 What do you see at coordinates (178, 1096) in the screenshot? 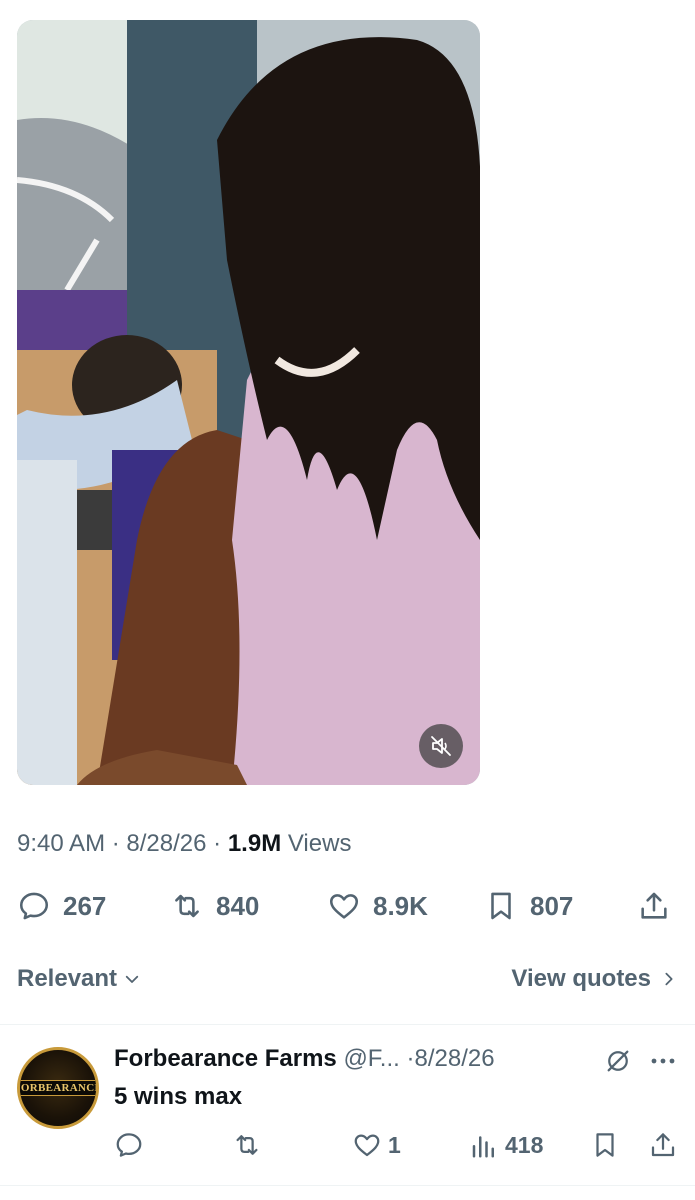
I see `reply-body: 5 wins max` at bounding box center [178, 1096].